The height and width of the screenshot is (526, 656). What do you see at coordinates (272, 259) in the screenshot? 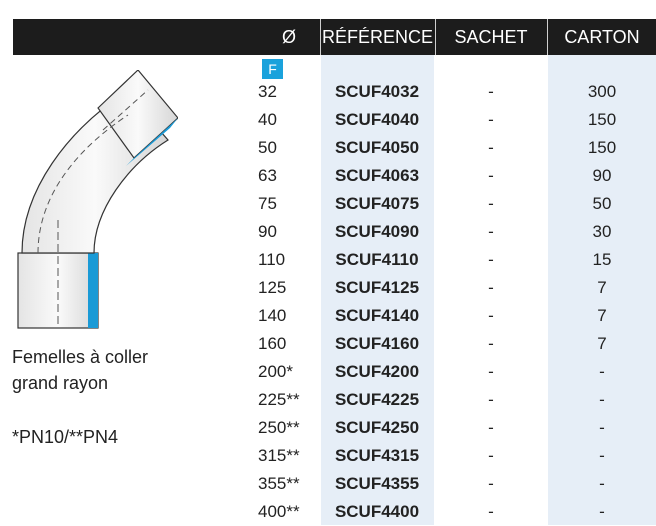
I see `diameter-cell: 110` at bounding box center [272, 259].